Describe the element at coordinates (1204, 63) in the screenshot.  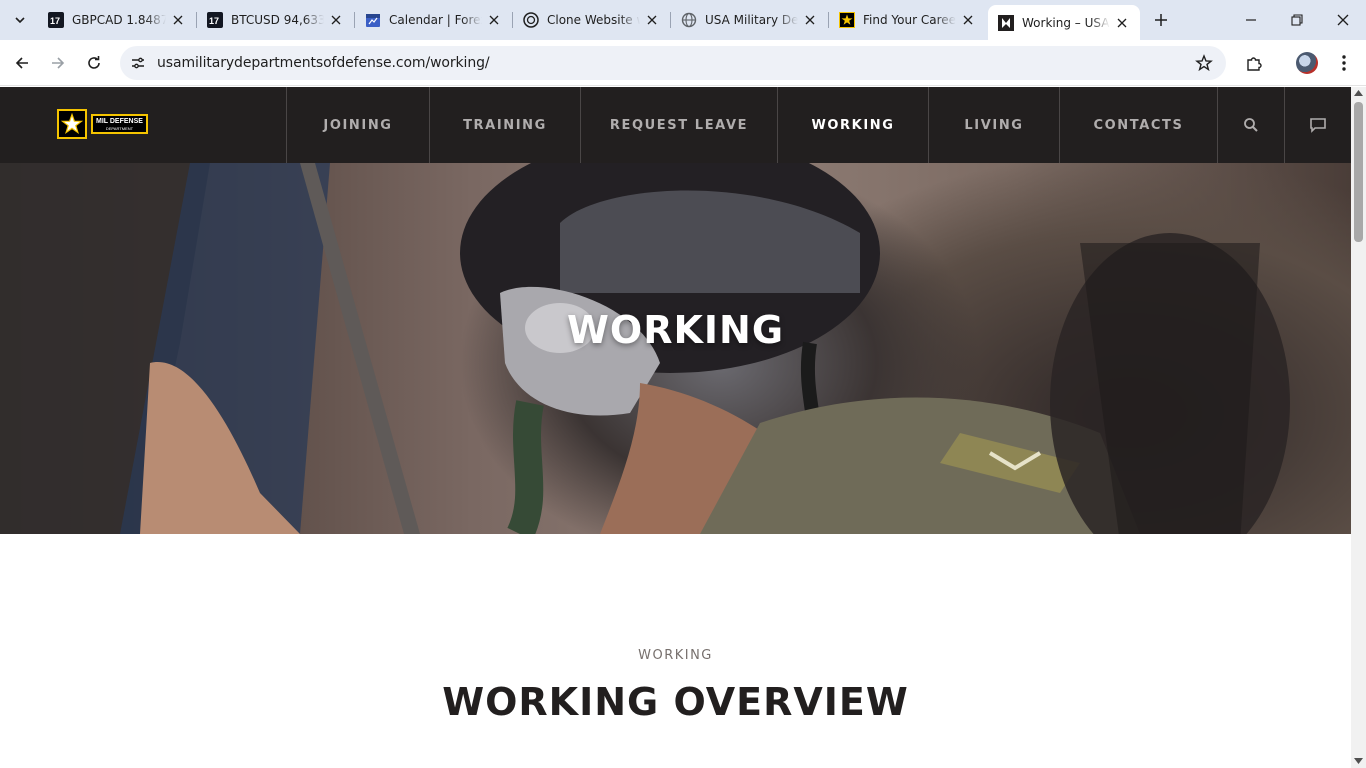
I see `bookmark-star-icon` at that location.